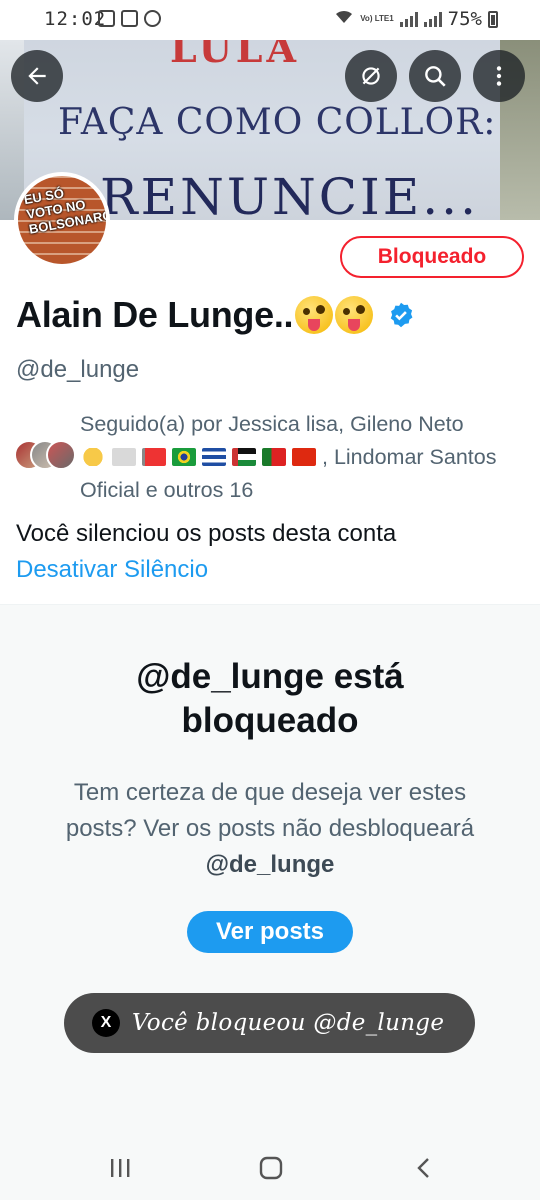 The width and height of the screenshot is (540, 1200). I want to click on status-indicators: Vo) LTE1 75%, so click(416, 19).